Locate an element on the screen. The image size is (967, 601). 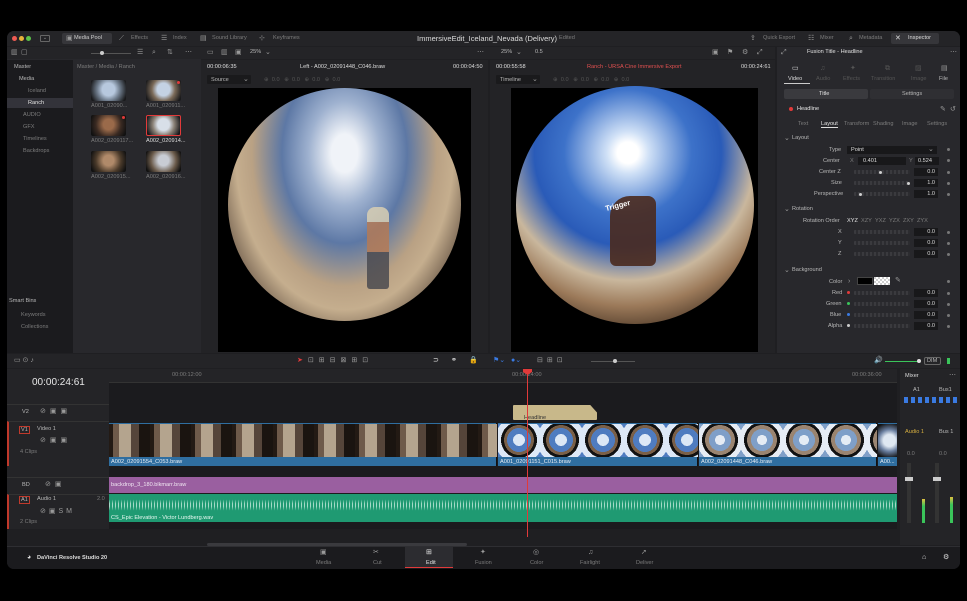
mixer-bus1-inserts is located at coordinates (944, 400).